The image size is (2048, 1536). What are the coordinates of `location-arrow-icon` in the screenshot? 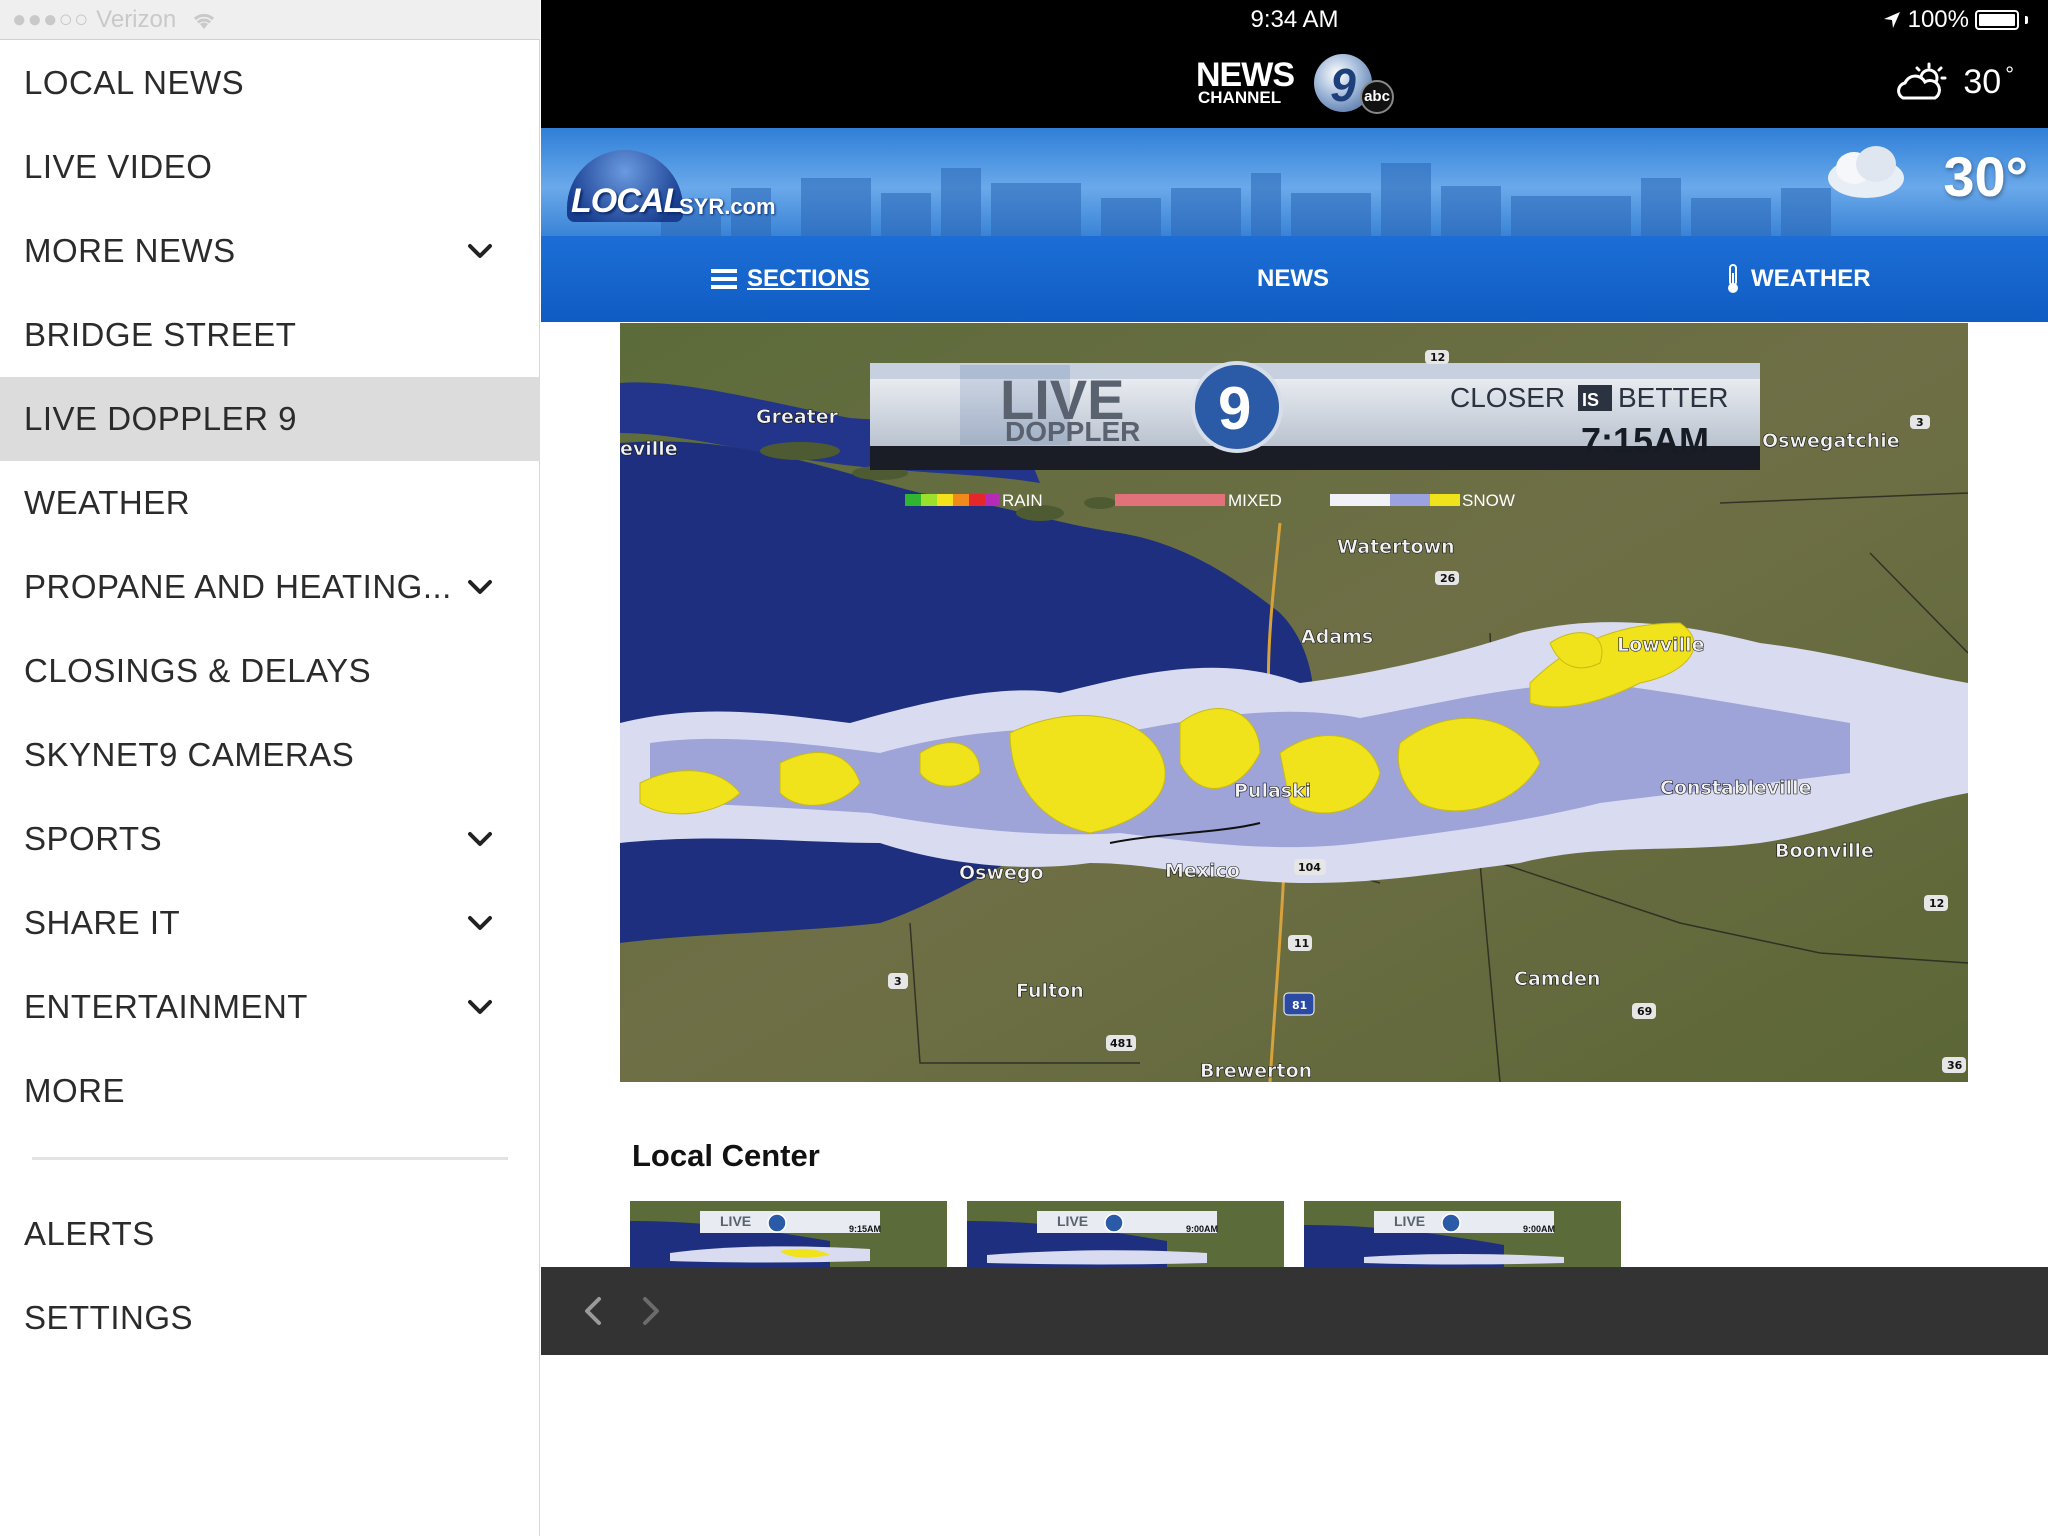 It's located at (1891, 20).